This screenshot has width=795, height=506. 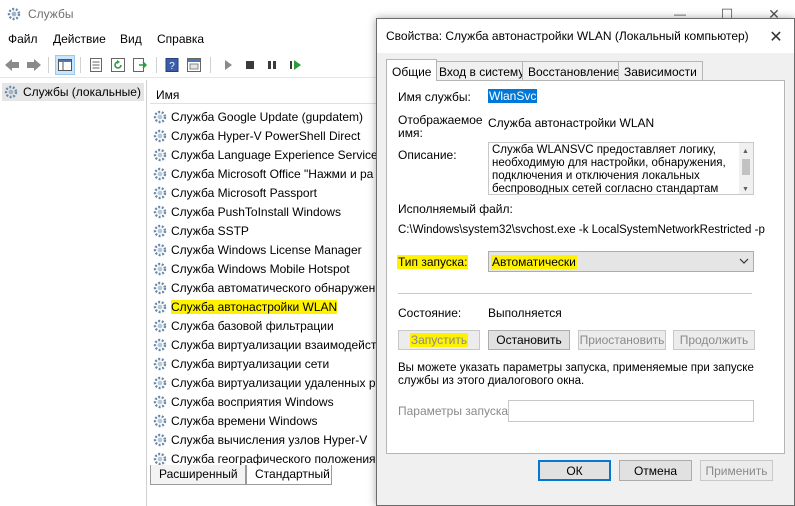 What do you see at coordinates (251, 268) in the screenshot?
I see `service-row: Служба Windows Mobile Hotspot` at bounding box center [251, 268].